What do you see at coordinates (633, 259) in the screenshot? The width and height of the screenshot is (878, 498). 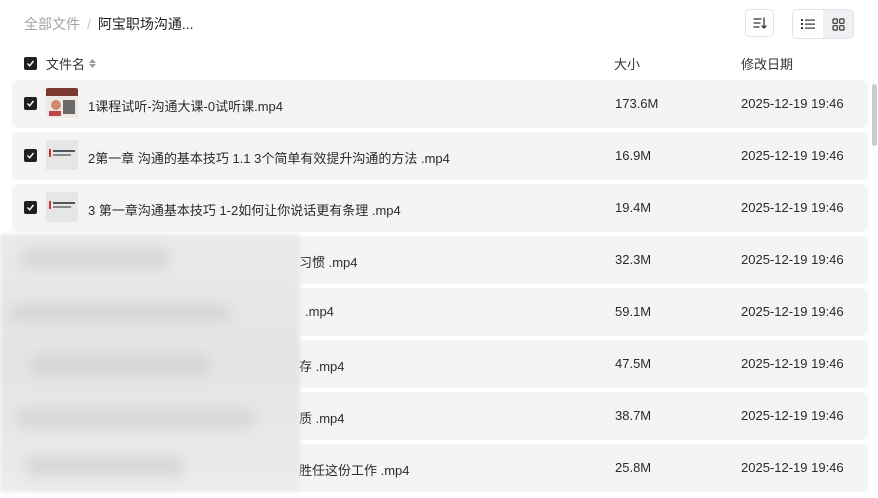 I see `file-size: 32.3M` at bounding box center [633, 259].